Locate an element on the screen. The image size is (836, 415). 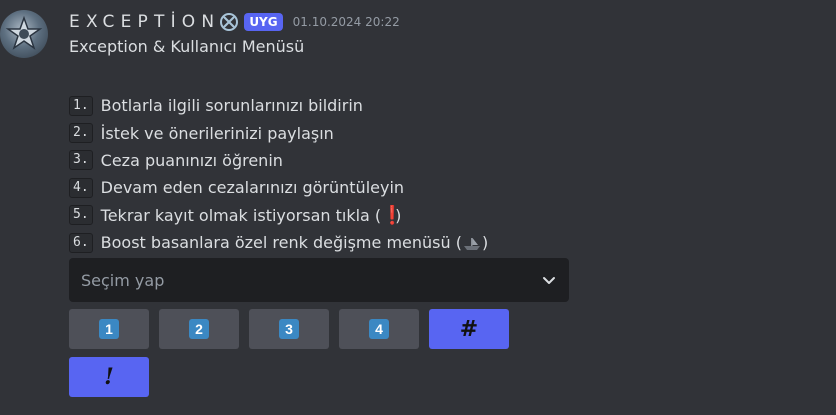
select-menu: Seçim yap is located at coordinates (319, 280).